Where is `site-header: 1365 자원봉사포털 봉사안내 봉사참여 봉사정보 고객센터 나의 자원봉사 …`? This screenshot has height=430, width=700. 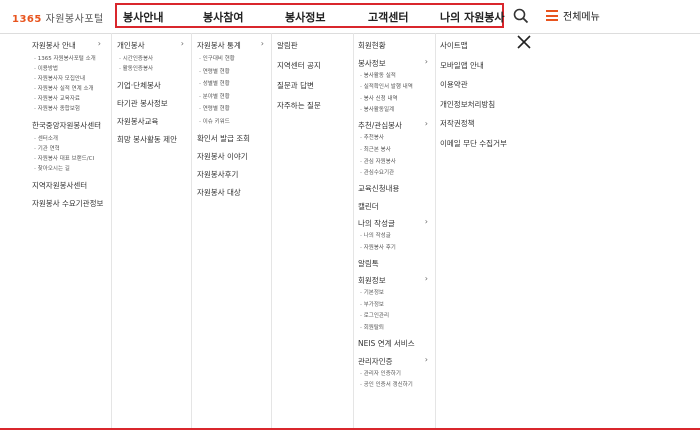 site-header: 1365 자원봉사포털 봉사안내 봉사참여 봉사정보 고객센터 나의 자원봉사 … is located at coordinates (350, 17).